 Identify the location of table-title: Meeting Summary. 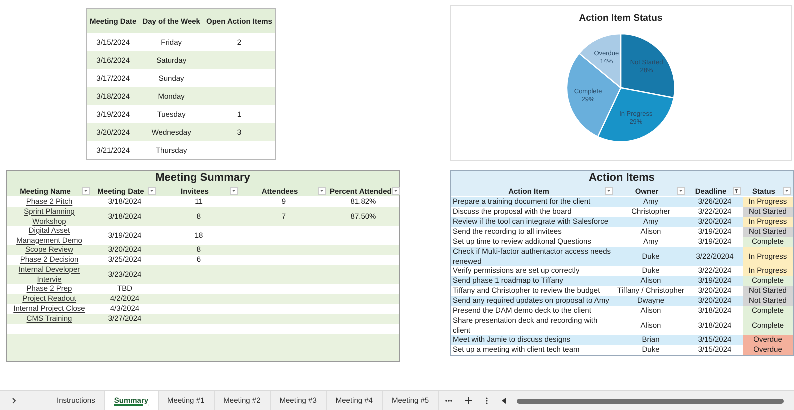
(203, 178).